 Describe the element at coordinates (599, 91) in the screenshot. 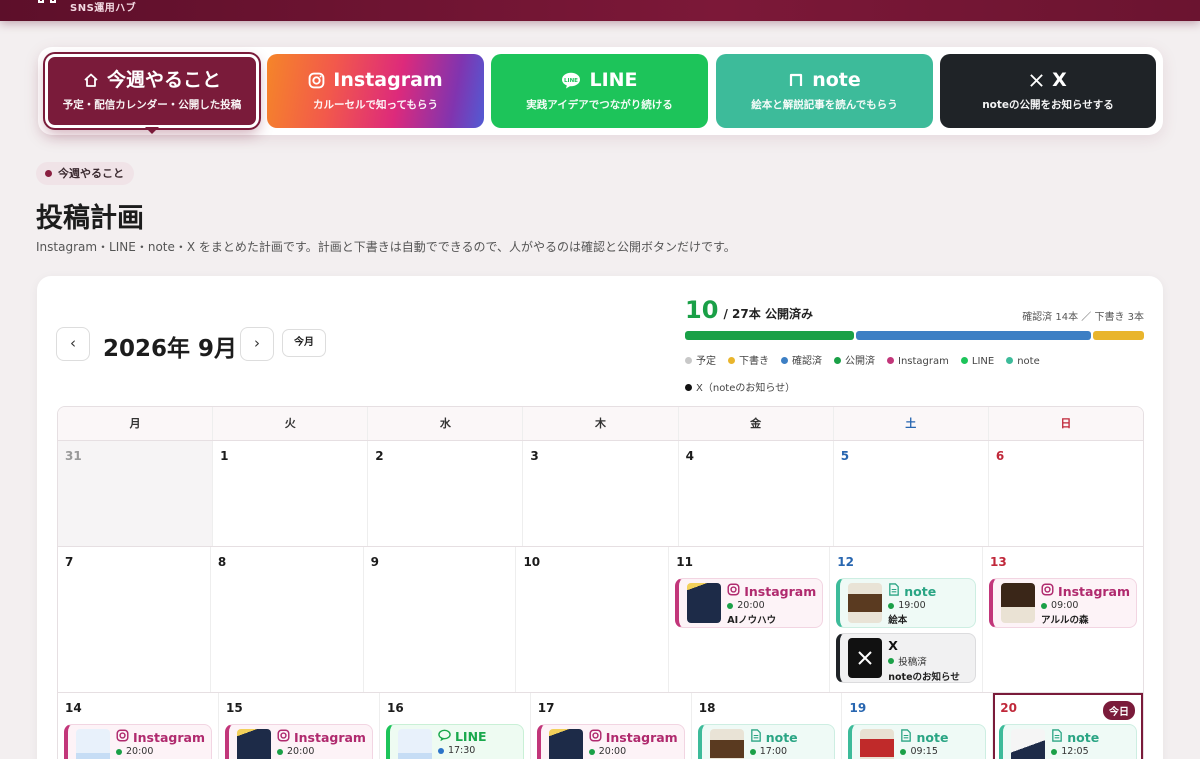

I see `tab-line: LINE LINE 実践アイデアでつながり続ける` at that location.